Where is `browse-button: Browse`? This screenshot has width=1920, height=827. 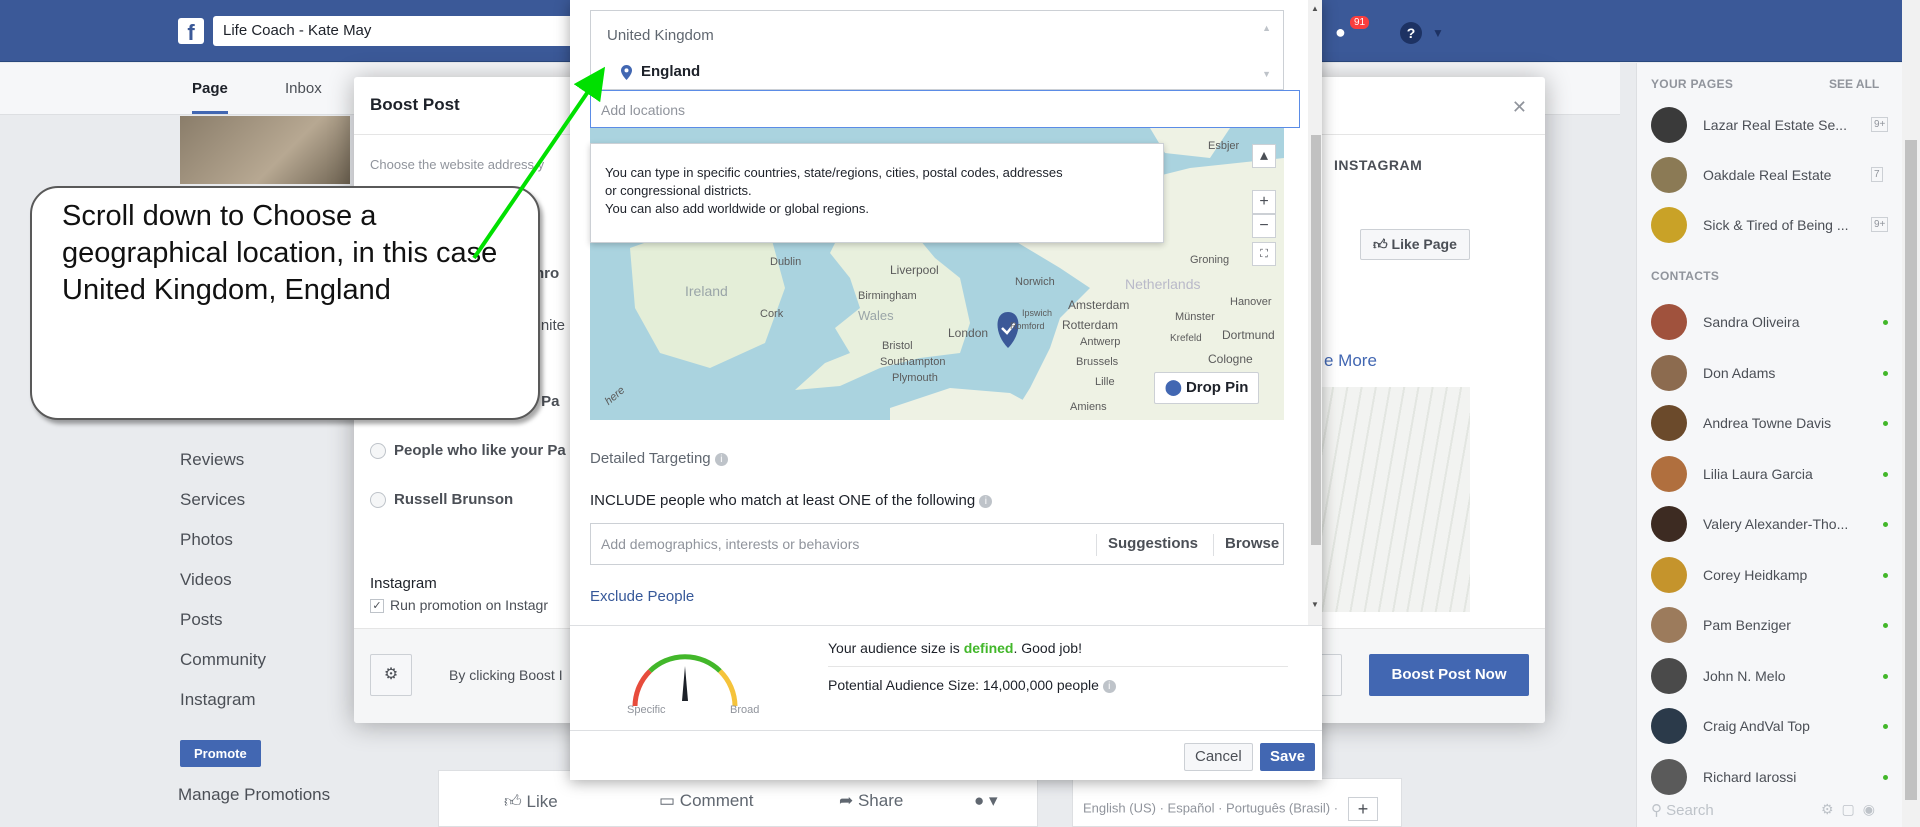
browse-button: Browse is located at coordinates (1252, 543).